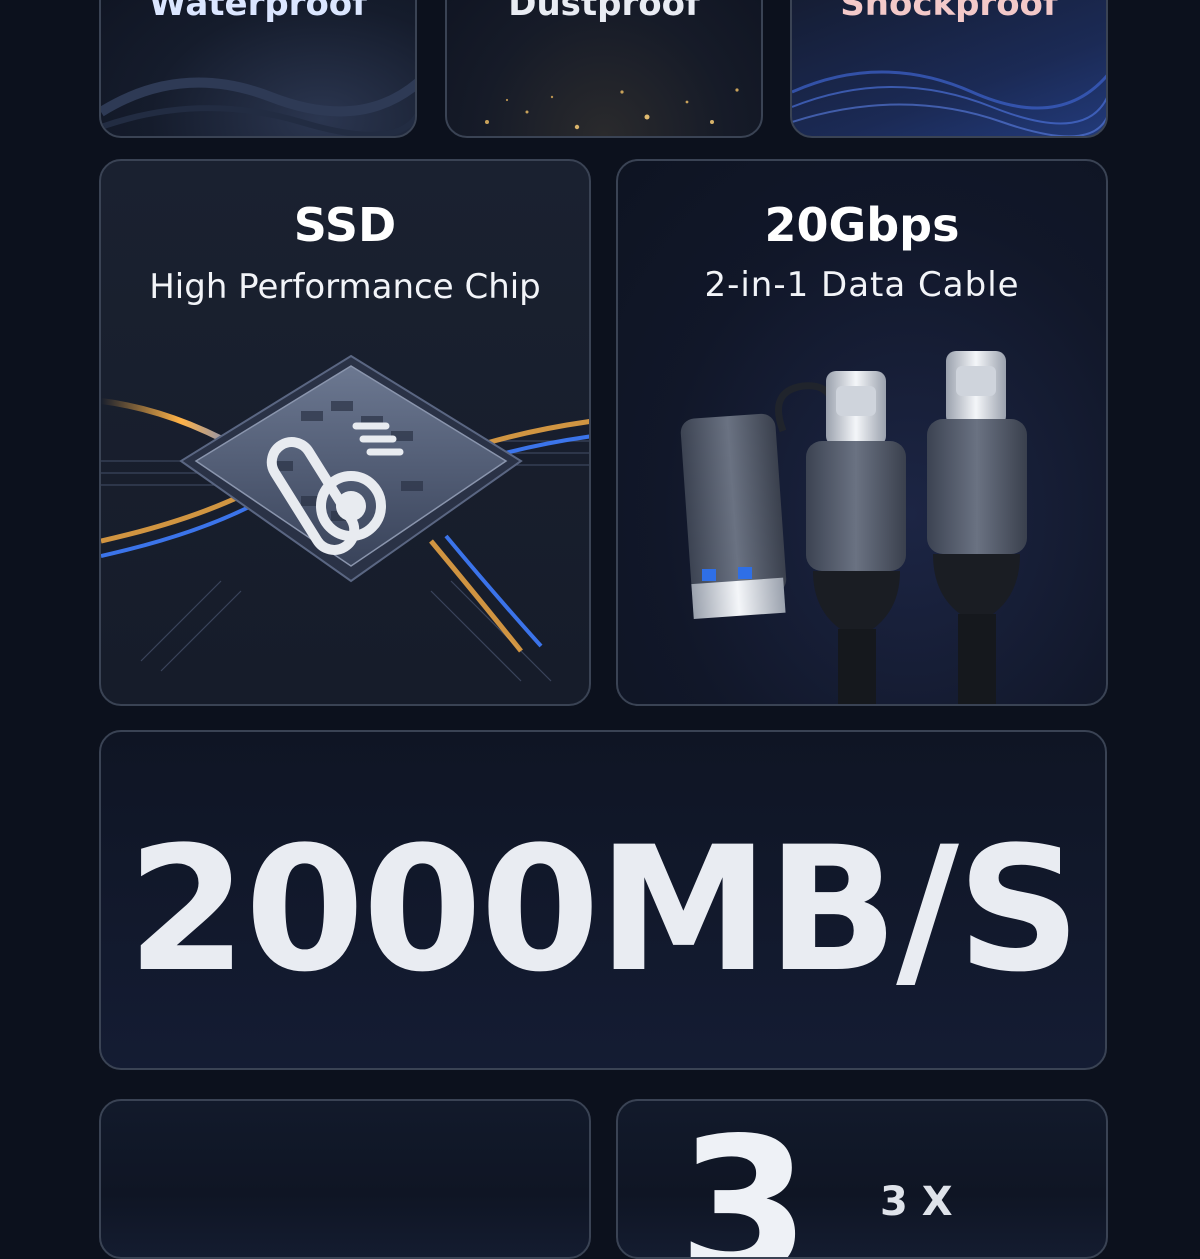 This screenshot has height=1259, width=1200. I want to click on shockproof-card: Shockproof, so click(949, 69).